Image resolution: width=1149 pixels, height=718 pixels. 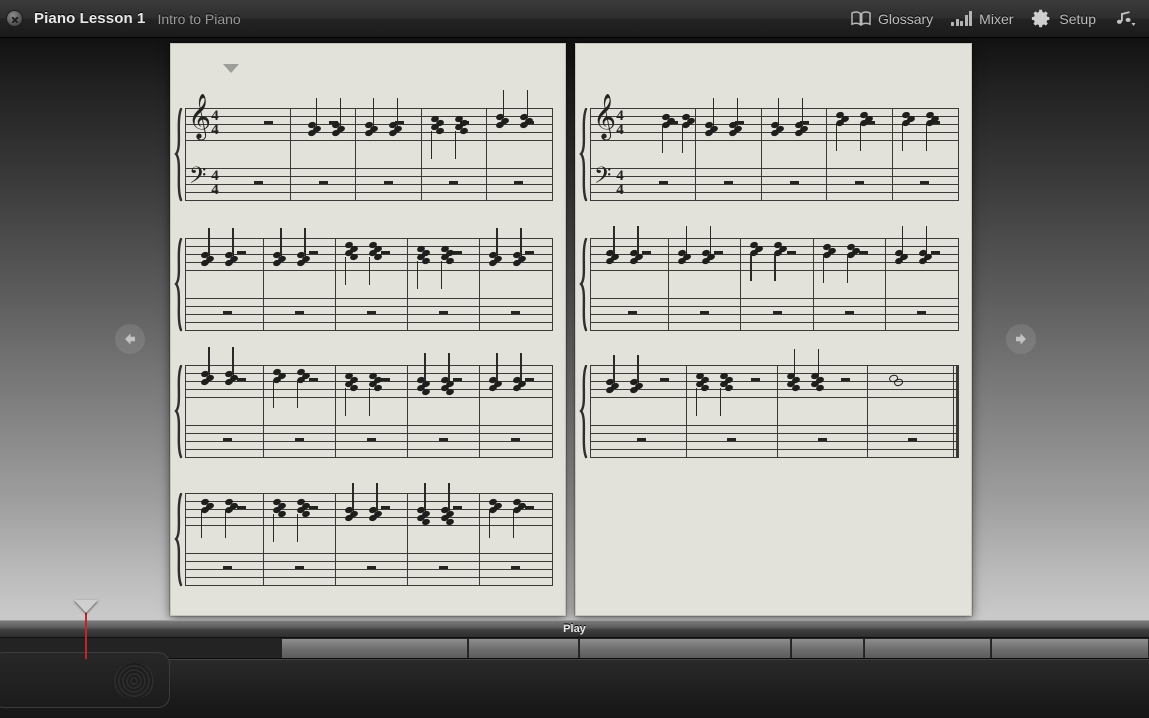 I want to click on nav-prev-button, so click(x=130, y=339).